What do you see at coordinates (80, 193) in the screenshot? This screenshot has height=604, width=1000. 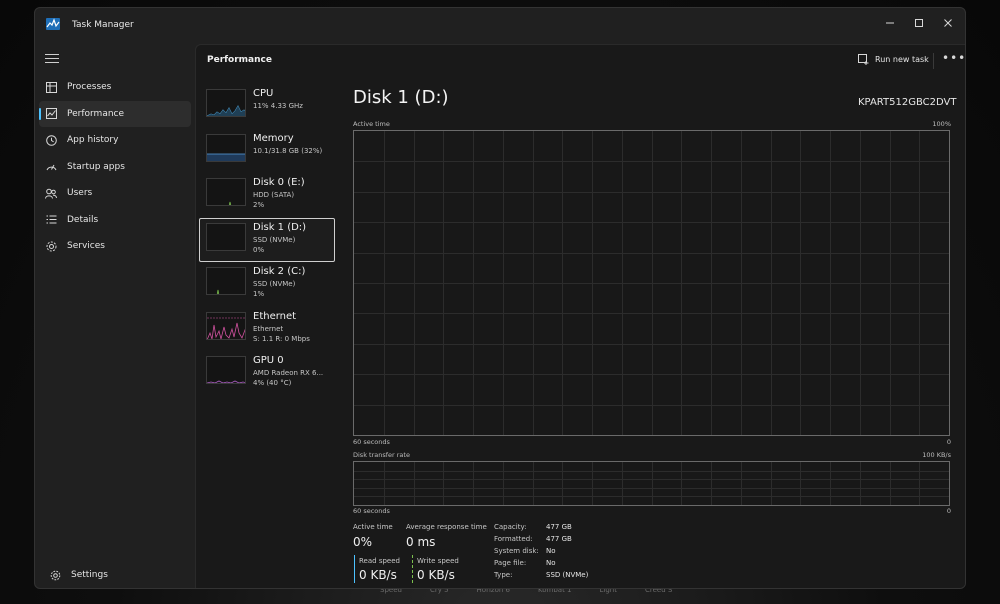 I see `nav-item-label: Users` at bounding box center [80, 193].